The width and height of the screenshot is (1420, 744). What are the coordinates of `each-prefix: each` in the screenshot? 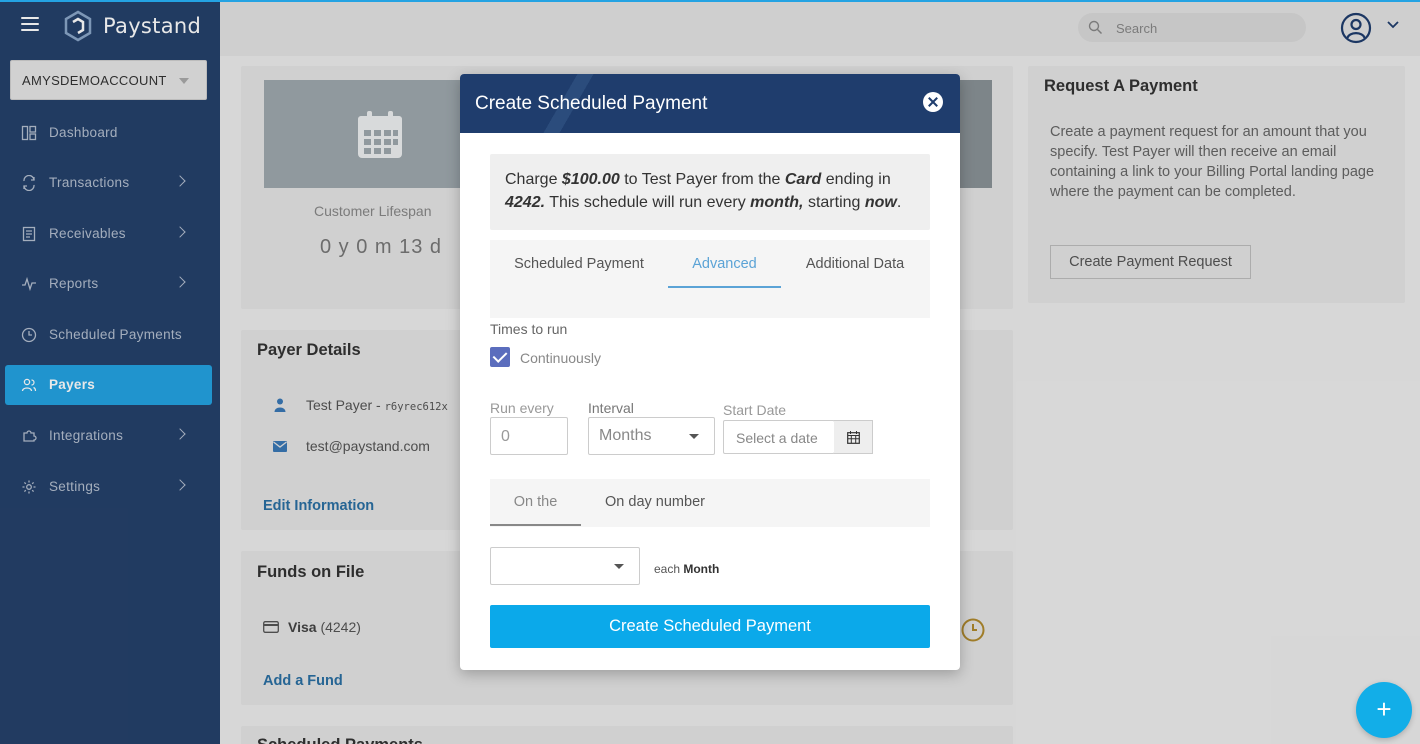 It's located at (669, 569).